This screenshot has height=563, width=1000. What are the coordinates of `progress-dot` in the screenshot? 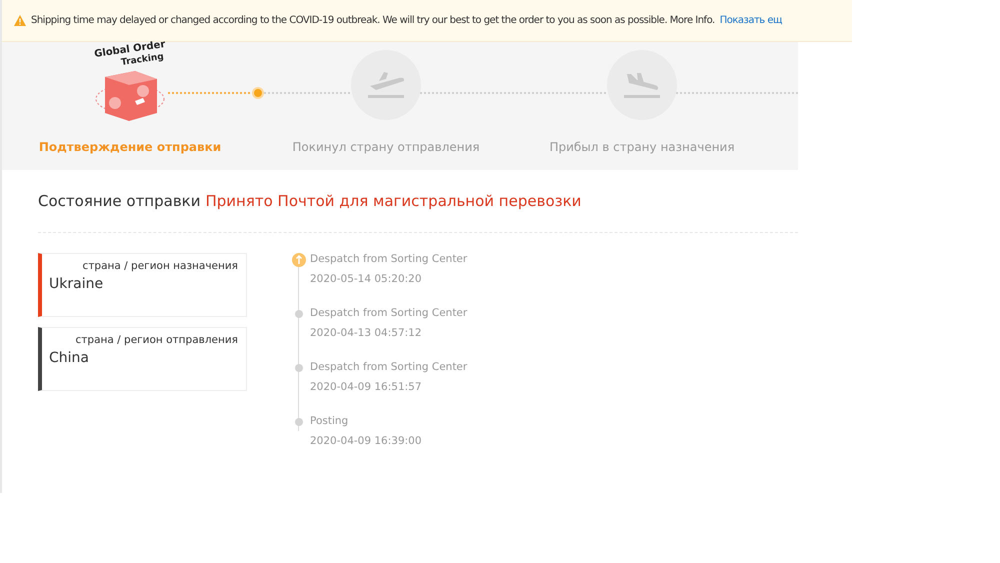 It's located at (258, 93).